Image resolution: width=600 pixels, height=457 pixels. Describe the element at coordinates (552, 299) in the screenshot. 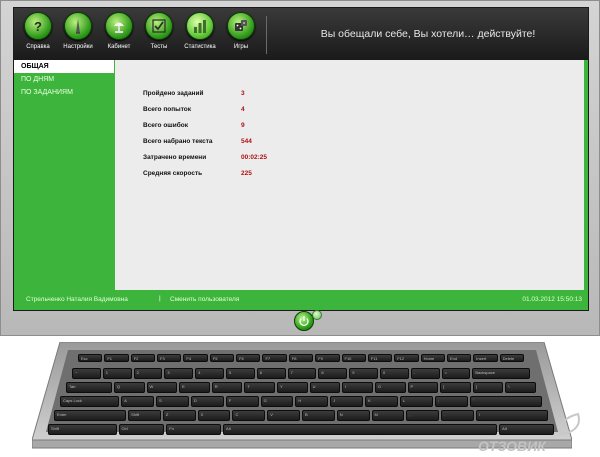

I see `status-datetime: 01.03.2012 15:50:13` at that location.